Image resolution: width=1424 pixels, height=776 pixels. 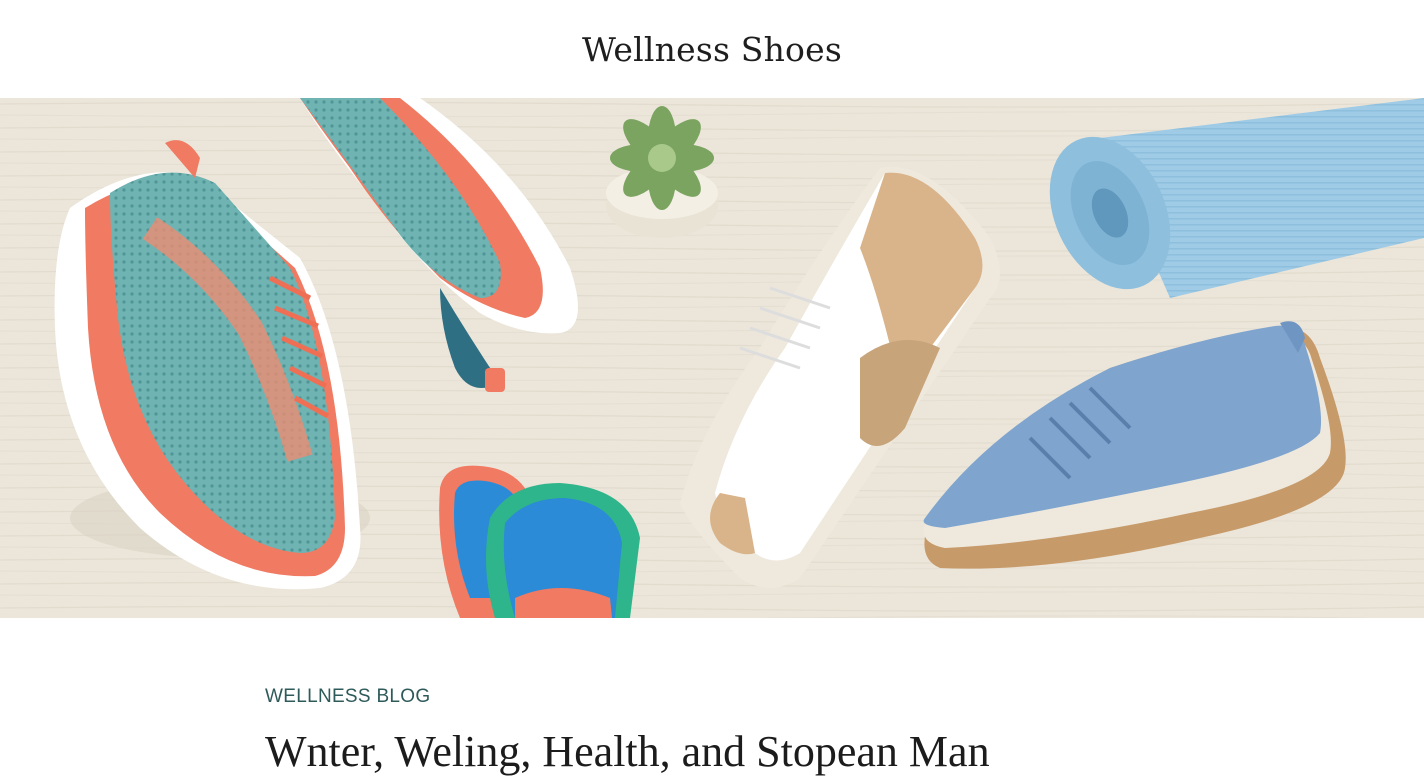 I want to click on article-title: Wnter, Weling, Health, and Stopean Man, so click(x=627, y=751).